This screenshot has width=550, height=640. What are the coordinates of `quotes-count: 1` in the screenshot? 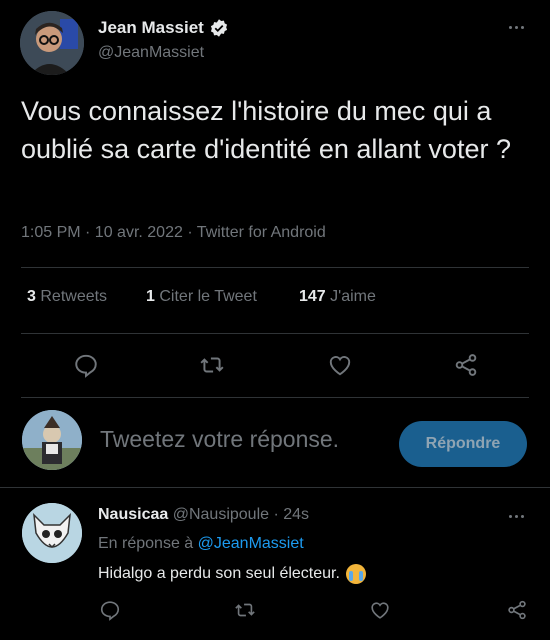 It's located at (150, 296).